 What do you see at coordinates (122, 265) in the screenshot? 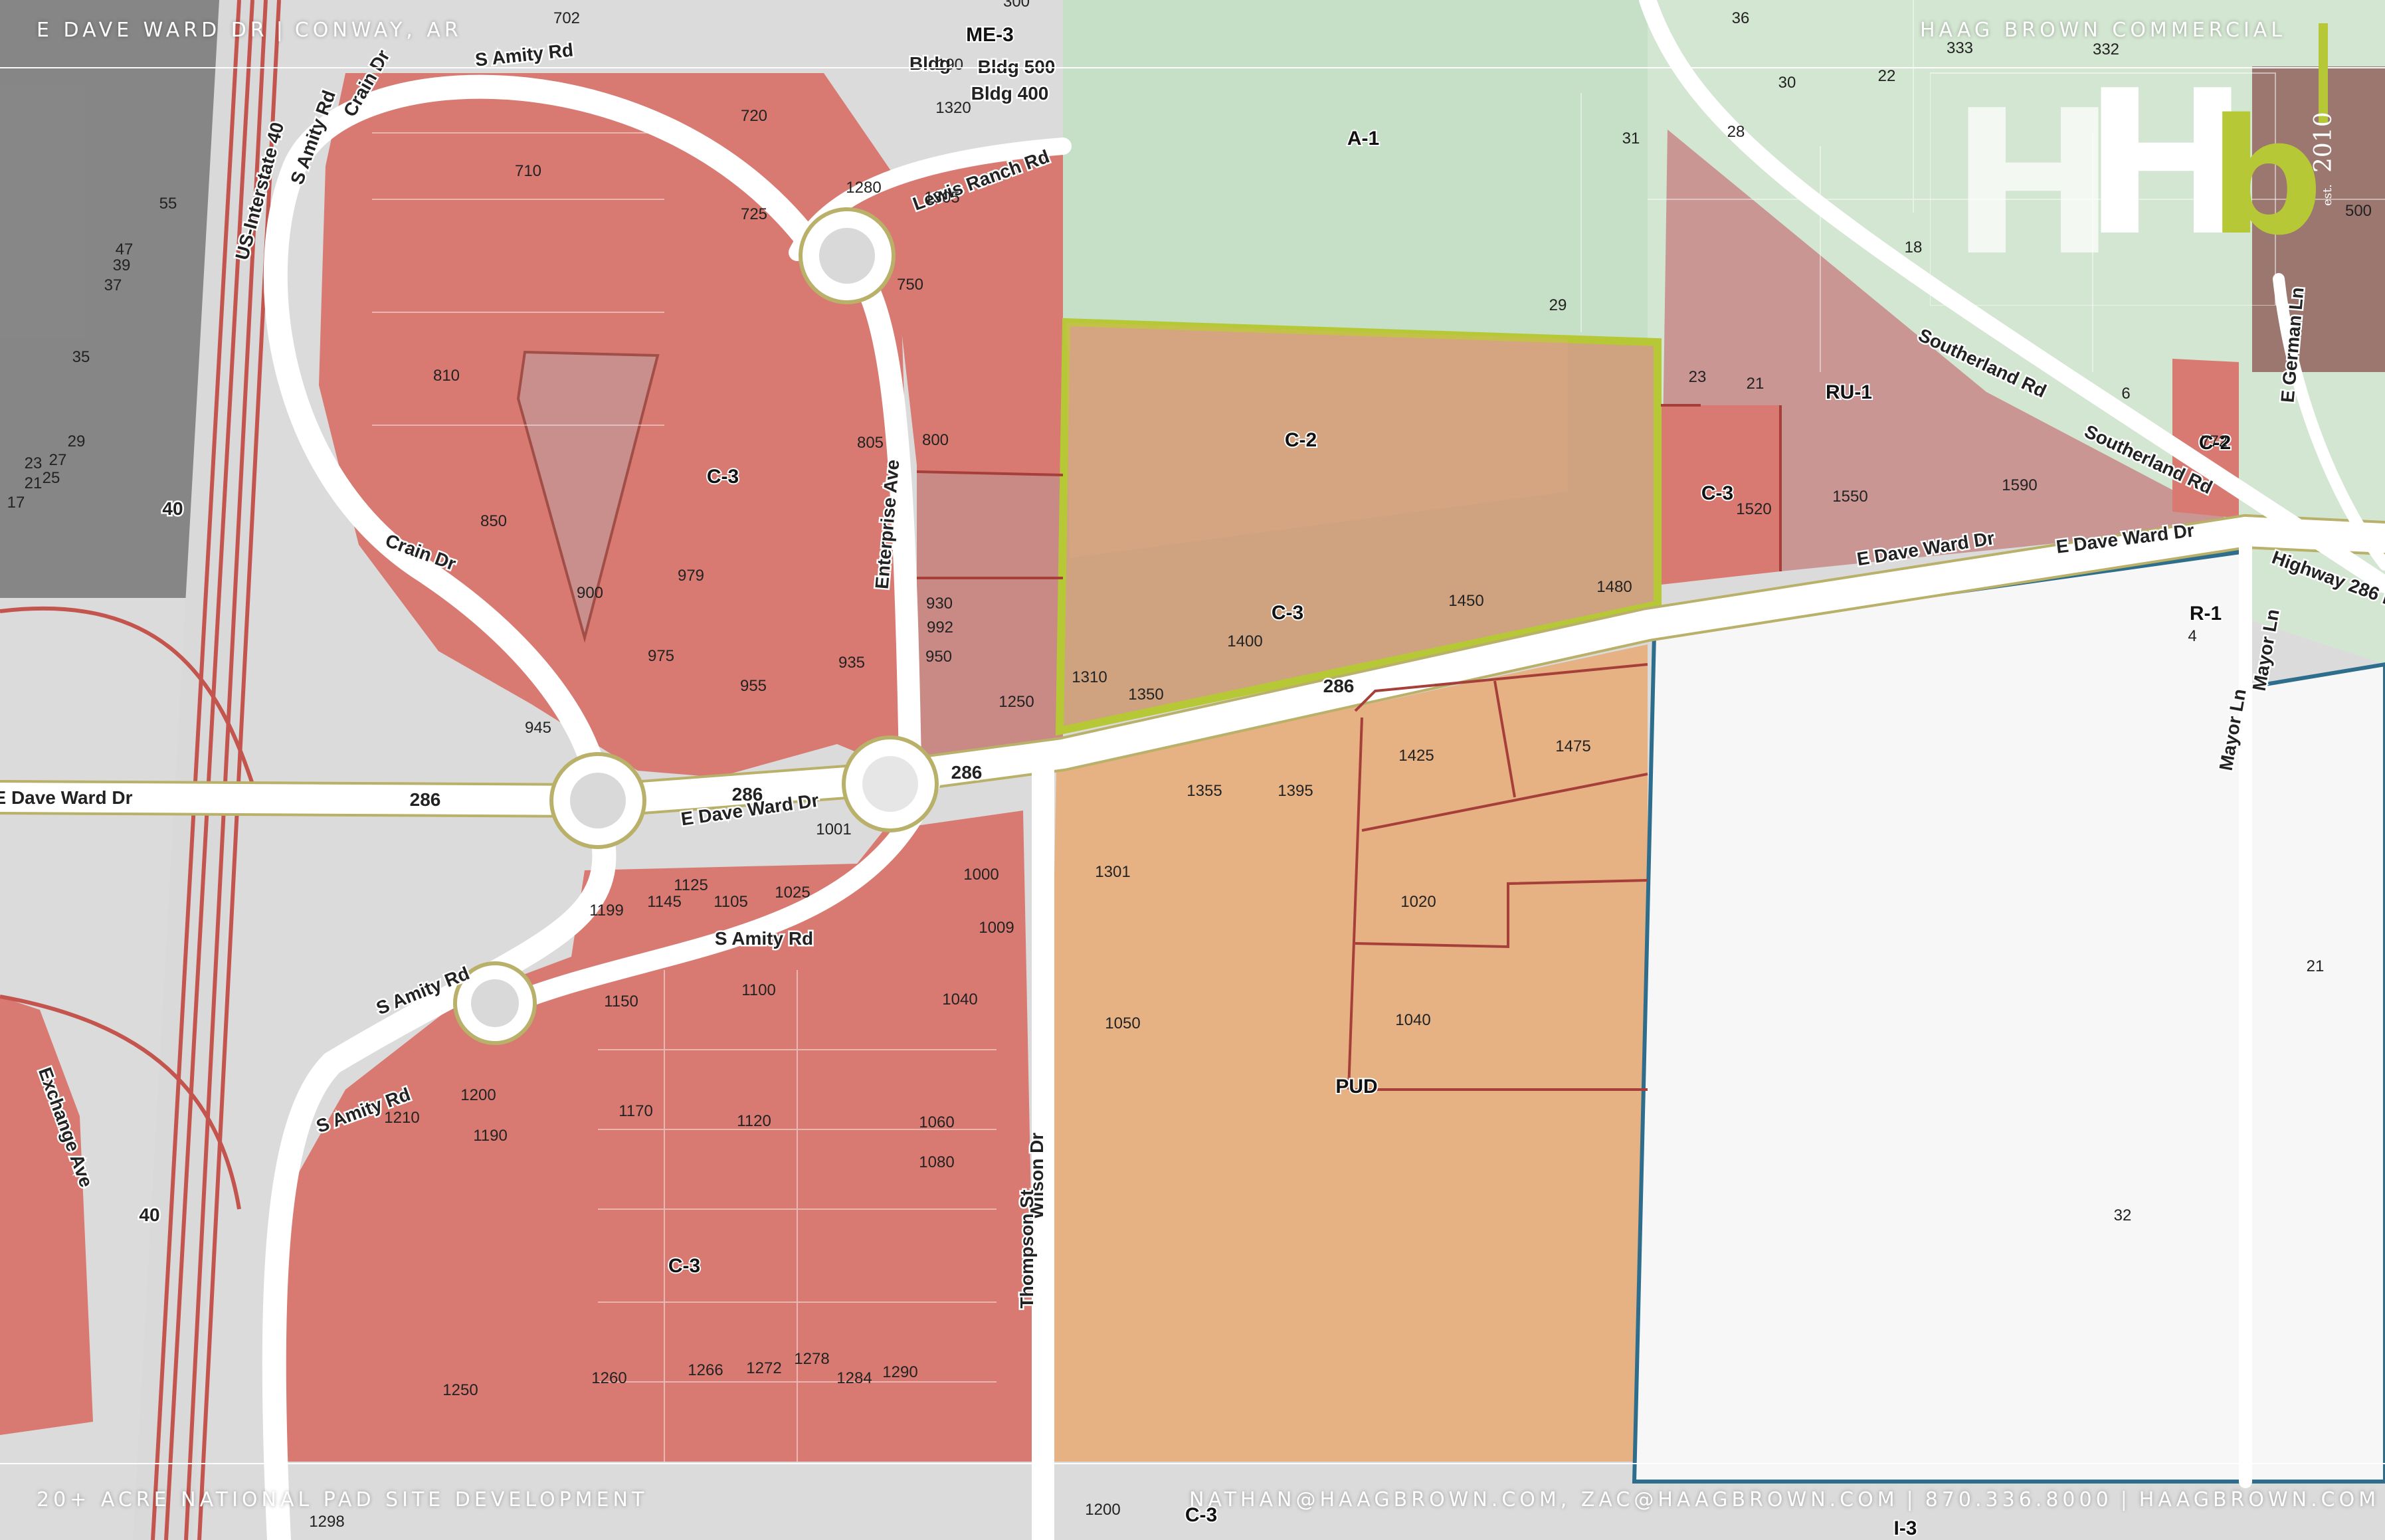
I see `parcel-label: 39` at bounding box center [122, 265].